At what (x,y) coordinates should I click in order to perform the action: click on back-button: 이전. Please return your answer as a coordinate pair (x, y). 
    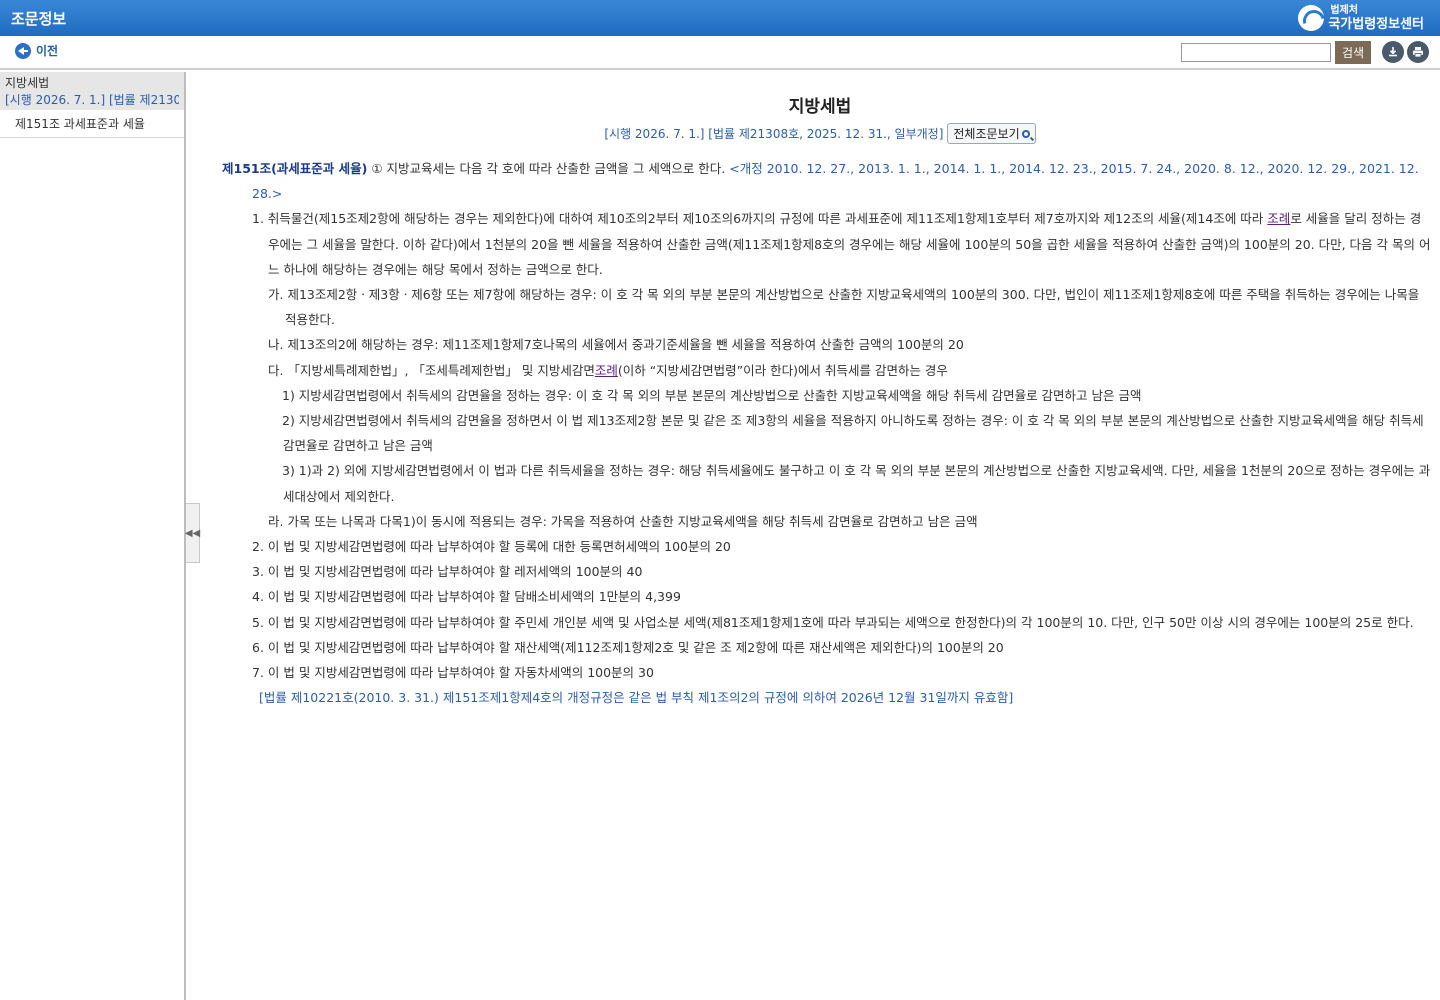
    Looking at the image, I should click on (36, 50).